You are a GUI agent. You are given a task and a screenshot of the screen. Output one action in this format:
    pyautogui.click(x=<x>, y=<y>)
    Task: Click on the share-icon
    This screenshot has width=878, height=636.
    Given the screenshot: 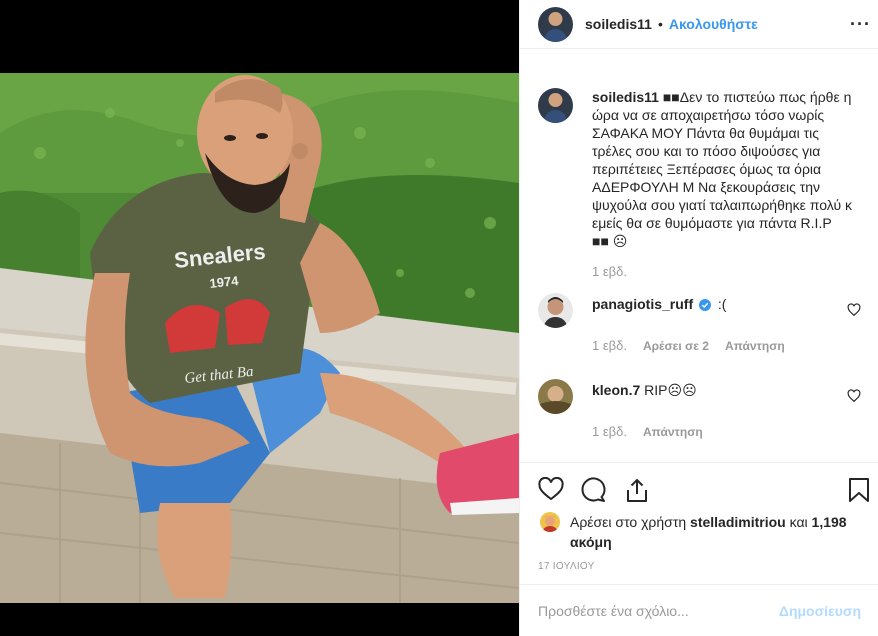 What is the action you would take?
    pyautogui.click(x=637, y=492)
    